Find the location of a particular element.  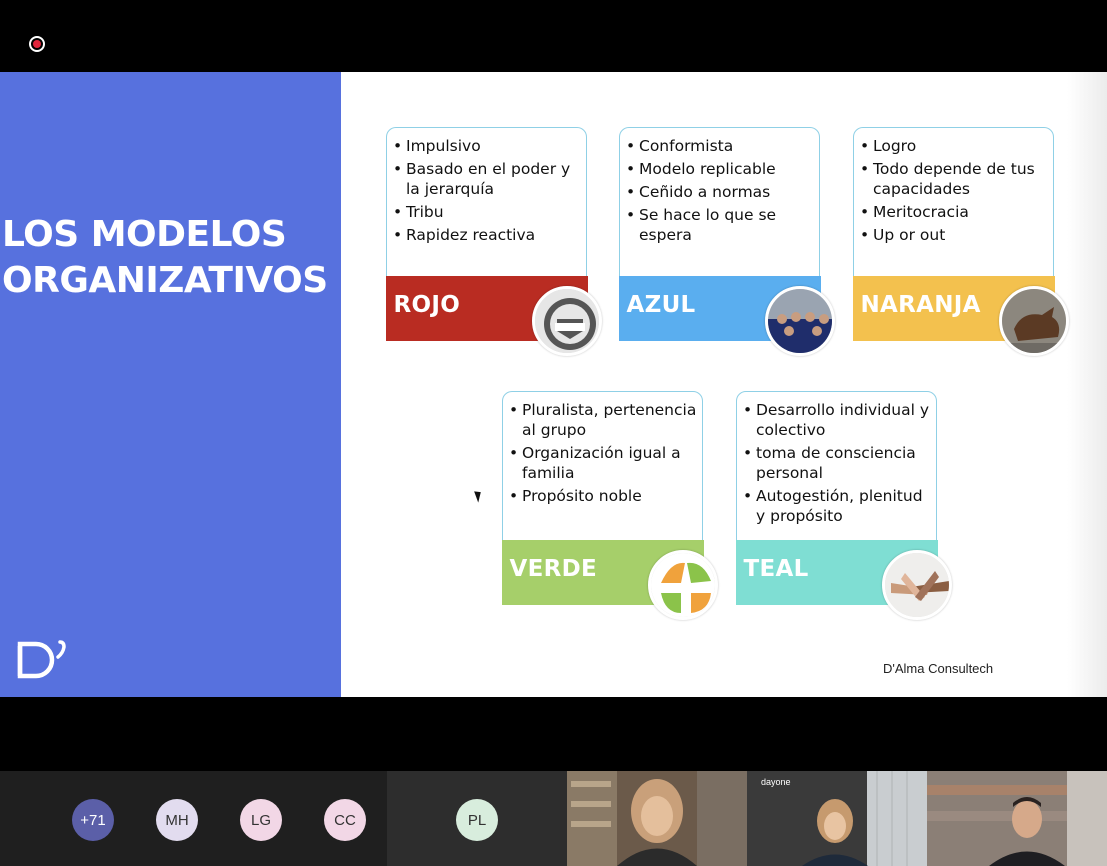

avatar-overflow-count: +71 is located at coordinates (93, 820).